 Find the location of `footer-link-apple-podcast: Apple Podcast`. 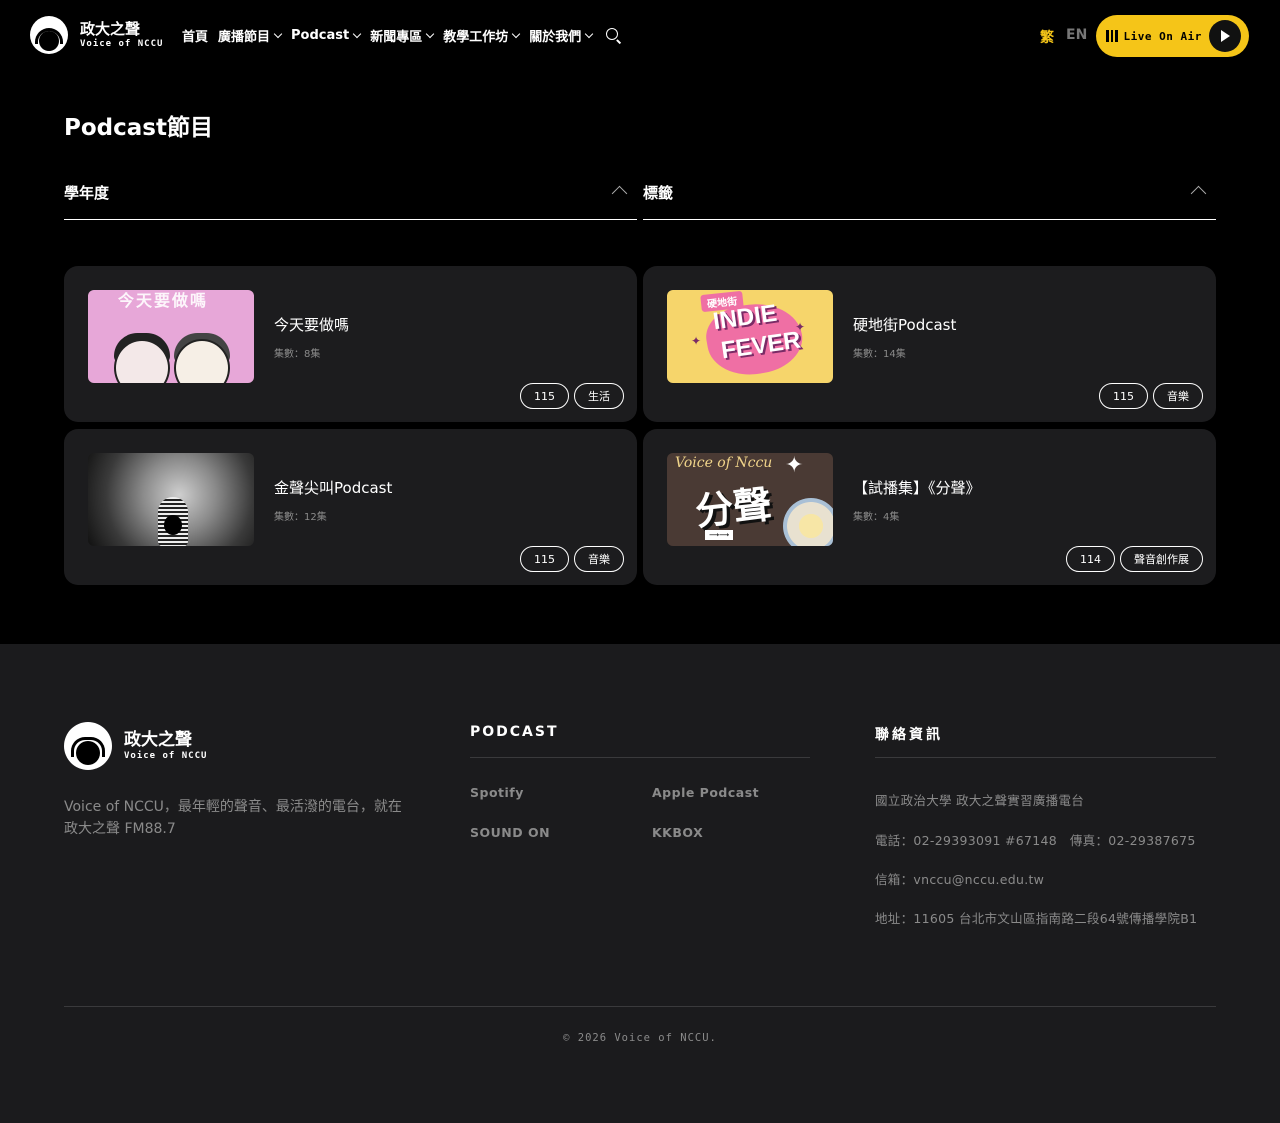

footer-link-apple-podcast: Apple Podcast is located at coordinates (705, 792).